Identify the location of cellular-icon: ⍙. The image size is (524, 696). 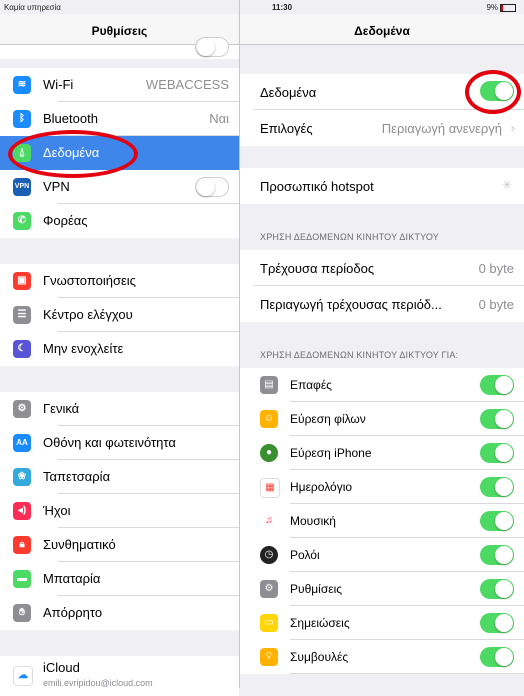
(22, 153).